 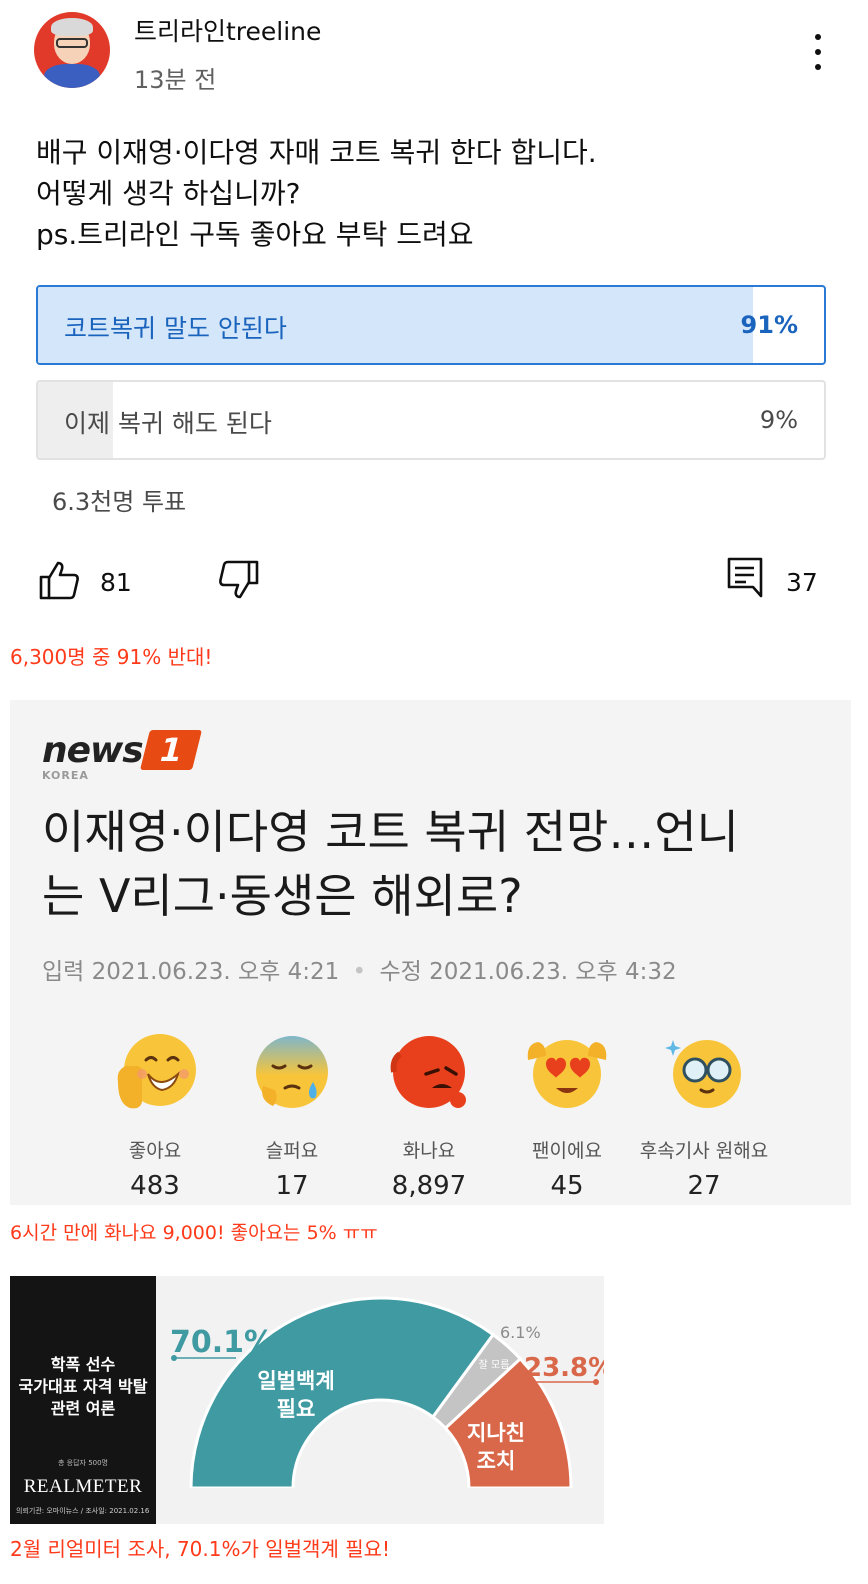 What do you see at coordinates (295, 1381) in the screenshot?
I see `category-label: 일벌백계` at bounding box center [295, 1381].